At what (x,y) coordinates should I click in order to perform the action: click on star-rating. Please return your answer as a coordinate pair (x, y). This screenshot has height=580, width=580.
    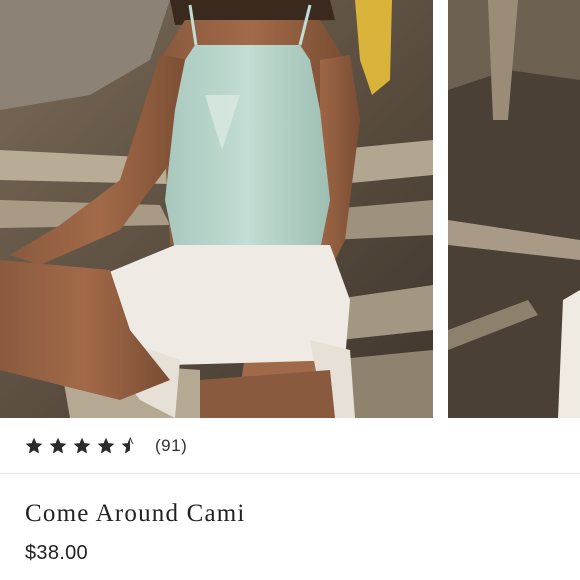
    Looking at the image, I should click on (82, 446).